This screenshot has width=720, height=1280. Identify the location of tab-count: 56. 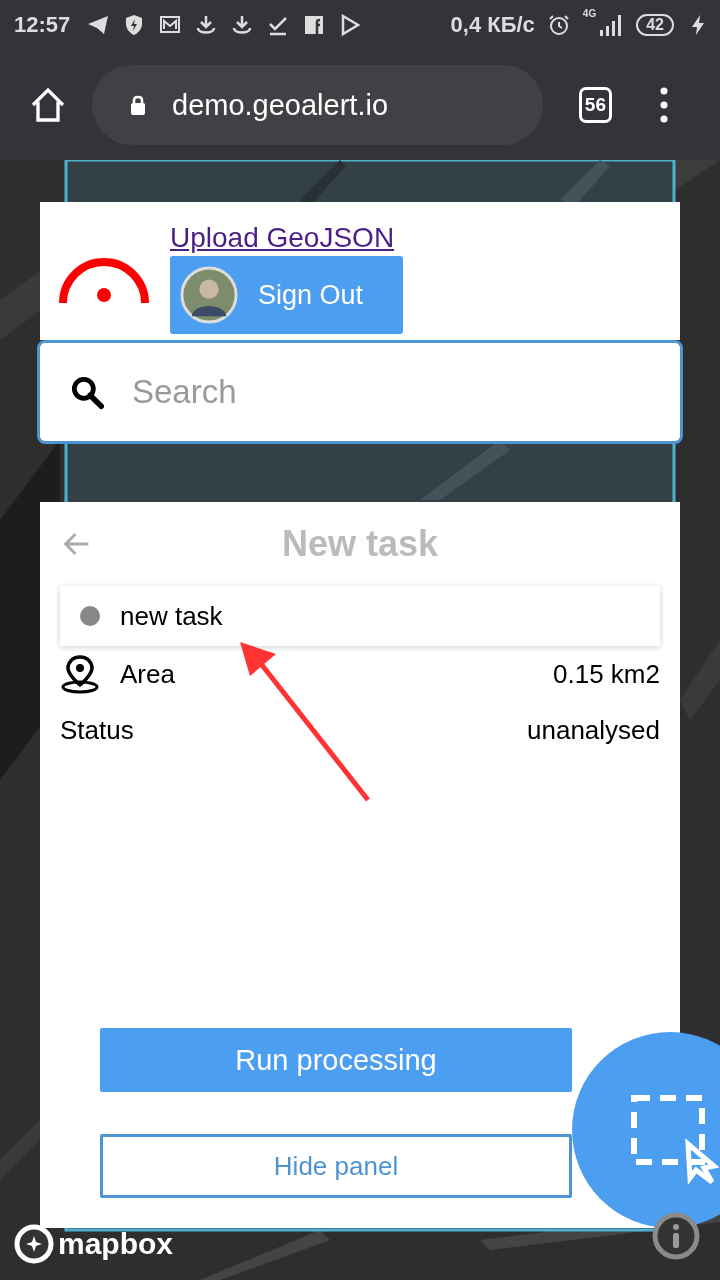
(595, 105).